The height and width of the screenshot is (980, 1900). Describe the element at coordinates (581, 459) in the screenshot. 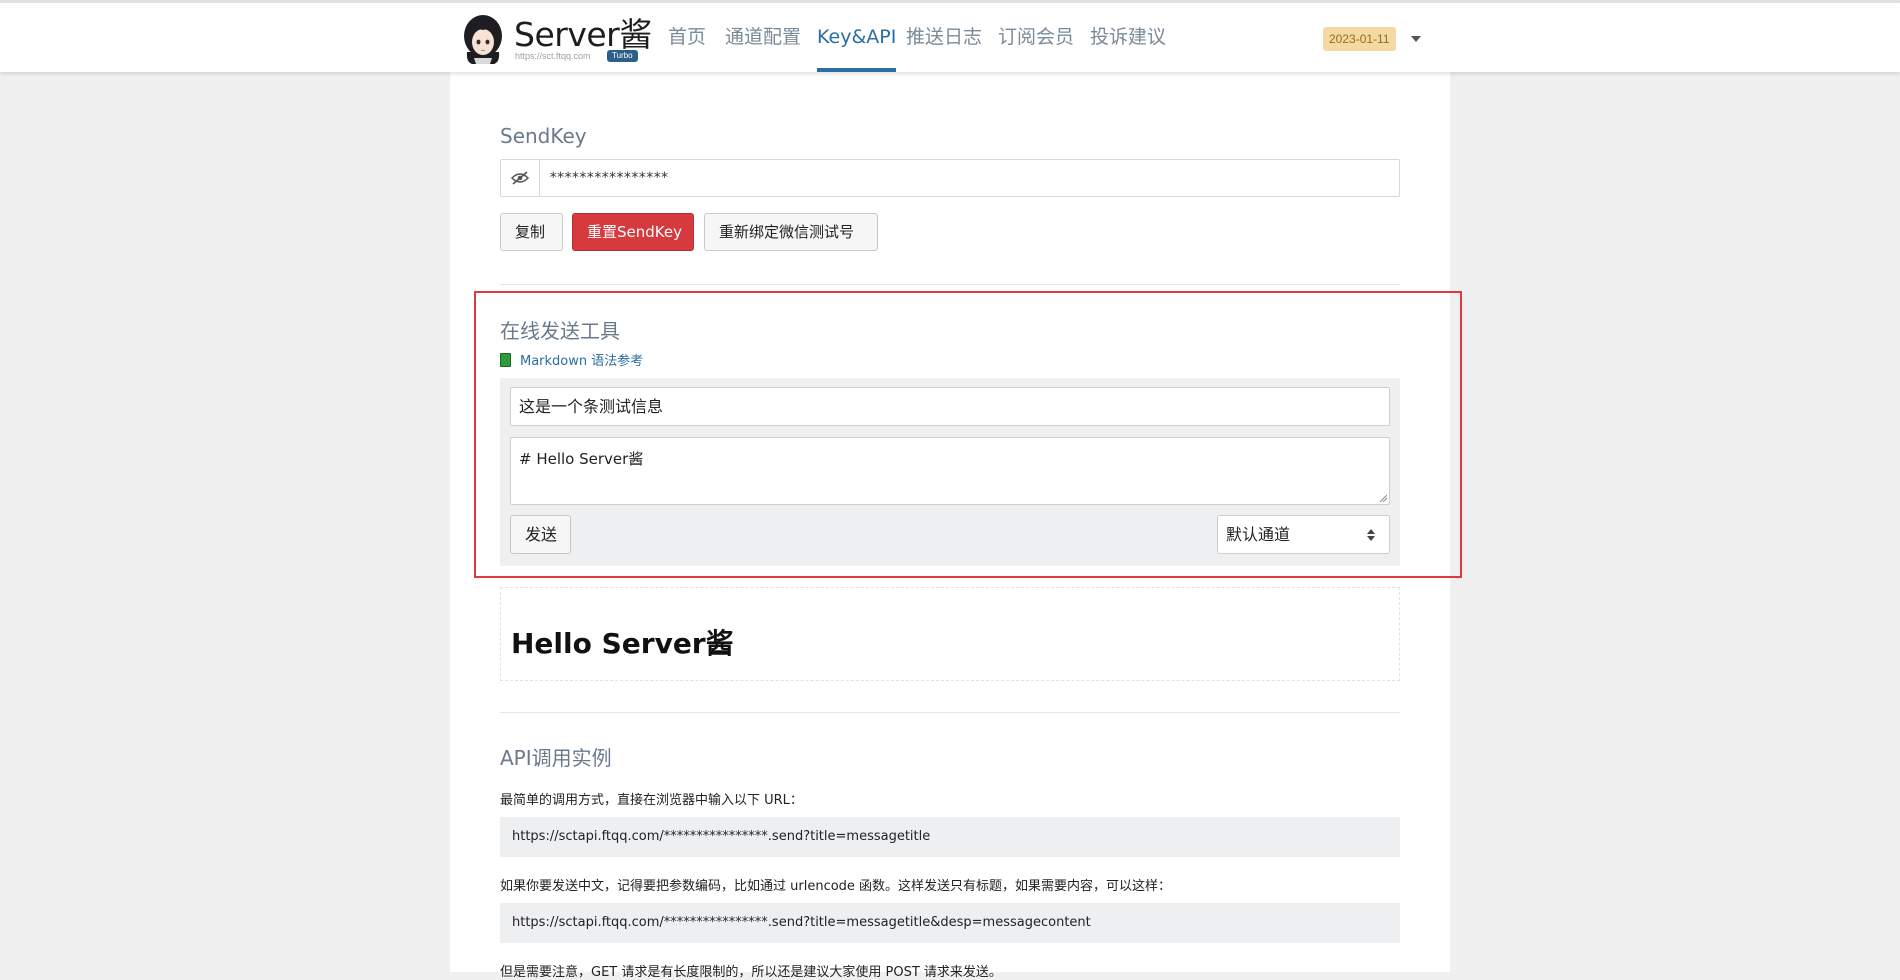

I see `message-content-text: # Hello Server酱` at that location.